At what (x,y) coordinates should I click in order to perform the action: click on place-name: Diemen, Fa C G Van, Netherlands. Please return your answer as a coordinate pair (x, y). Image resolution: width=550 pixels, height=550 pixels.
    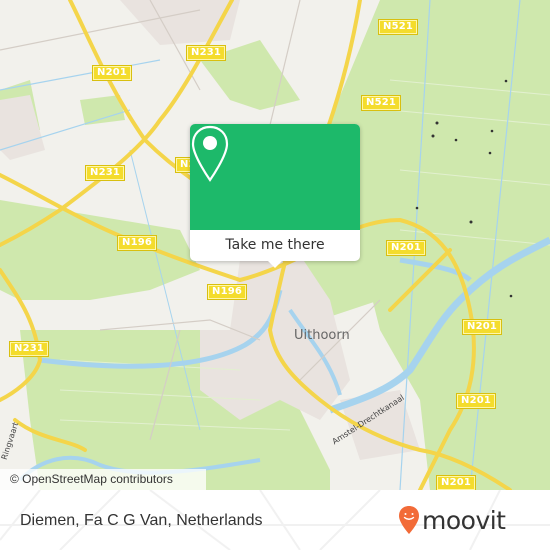
    Looking at the image, I should click on (141, 520).